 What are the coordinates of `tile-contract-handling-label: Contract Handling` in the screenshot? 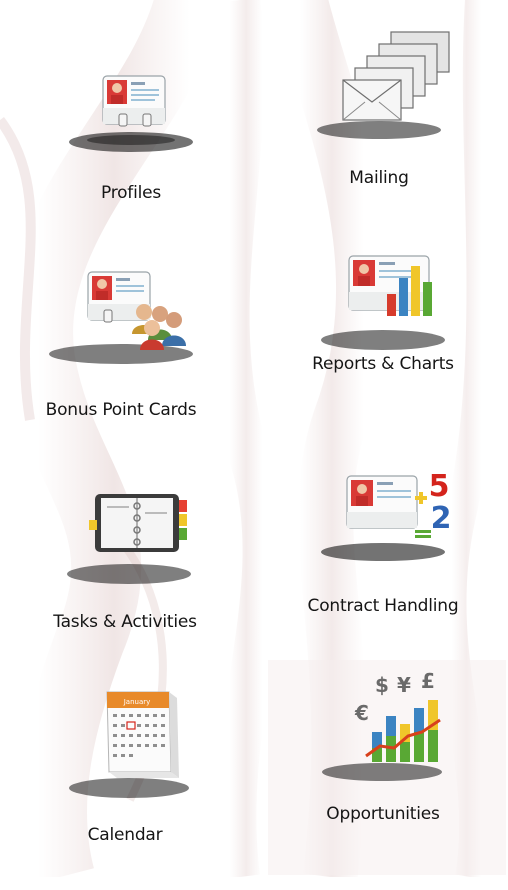 It's located at (383, 606).